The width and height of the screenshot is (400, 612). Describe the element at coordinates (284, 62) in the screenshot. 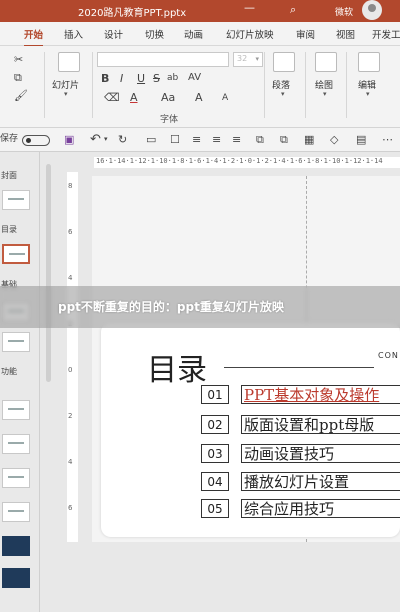

I see `paragraph-icon` at that location.